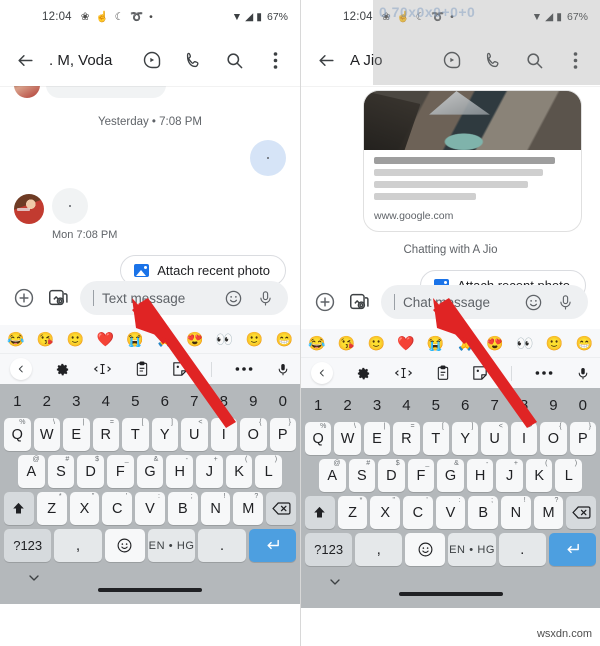  What do you see at coordinates (283, 339) in the screenshot?
I see `emoji-suggestion: 😁` at bounding box center [283, 339].